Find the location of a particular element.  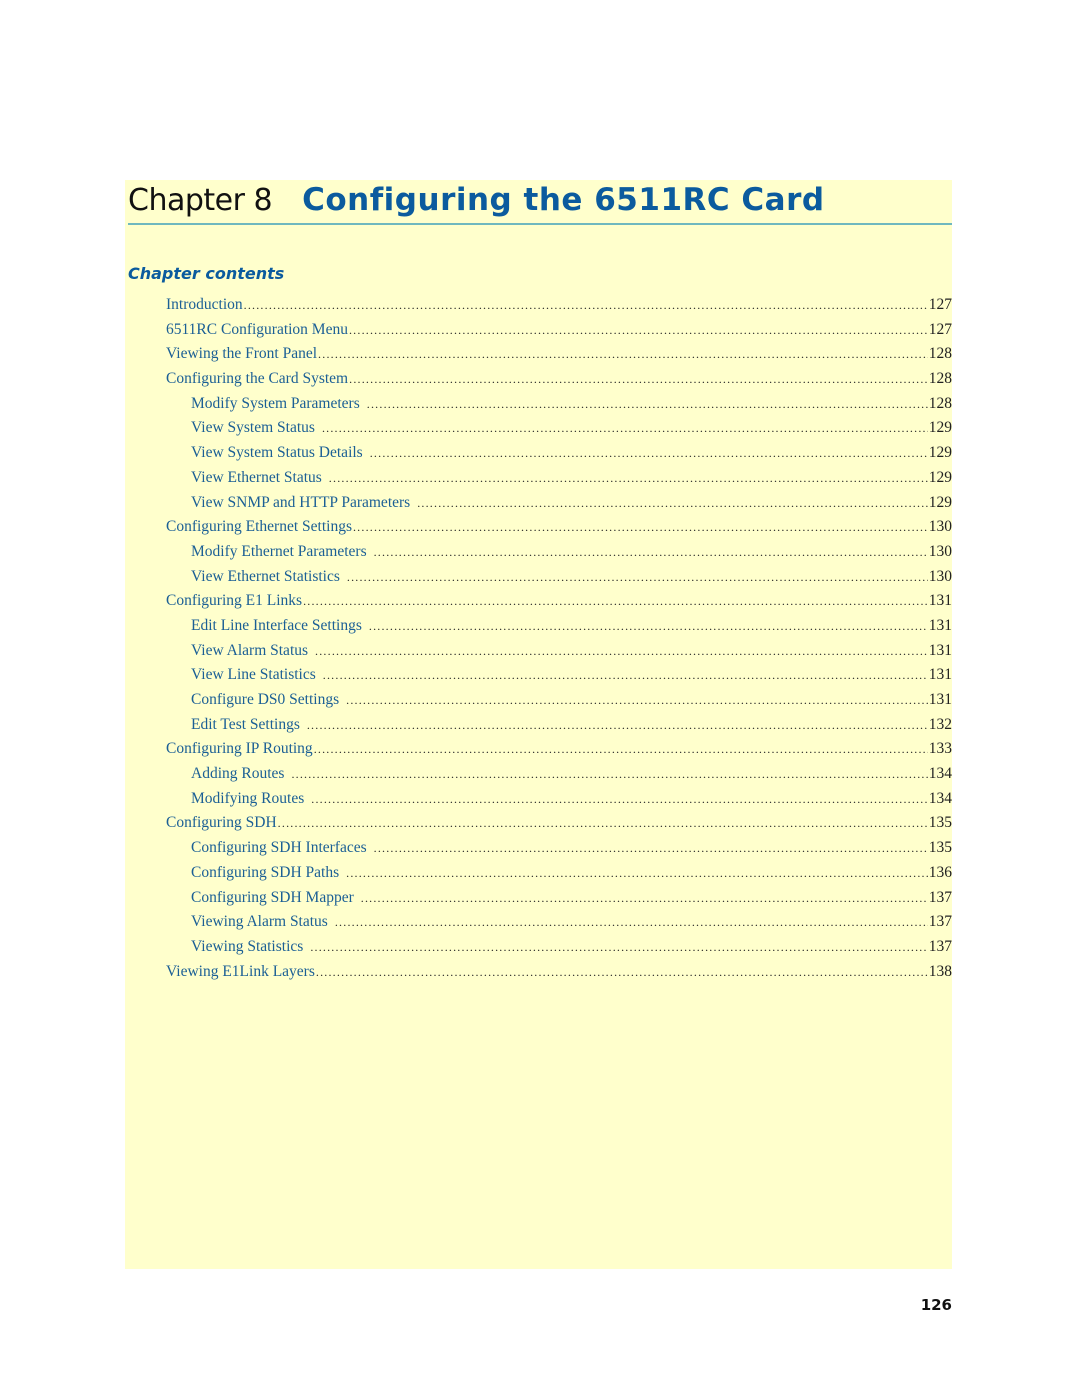

toc-entry-page: 132 is located at coordinates (940, 725).